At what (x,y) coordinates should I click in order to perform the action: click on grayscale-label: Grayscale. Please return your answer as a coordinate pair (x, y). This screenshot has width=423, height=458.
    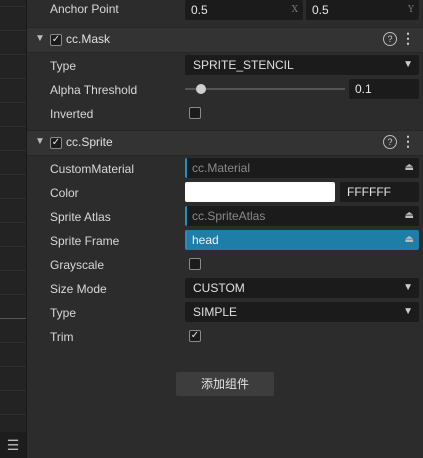
    Looking at the image, I should click on (77, 265).